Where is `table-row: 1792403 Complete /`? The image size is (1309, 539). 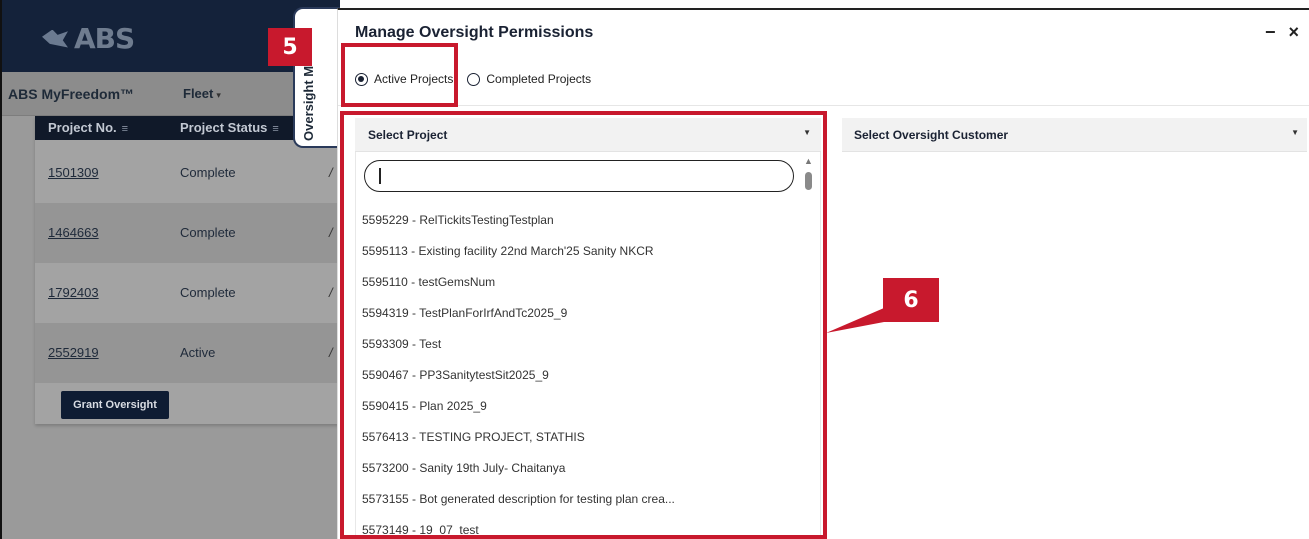
table-row: 1792403 Complete / is located at coordinates (190, 292).